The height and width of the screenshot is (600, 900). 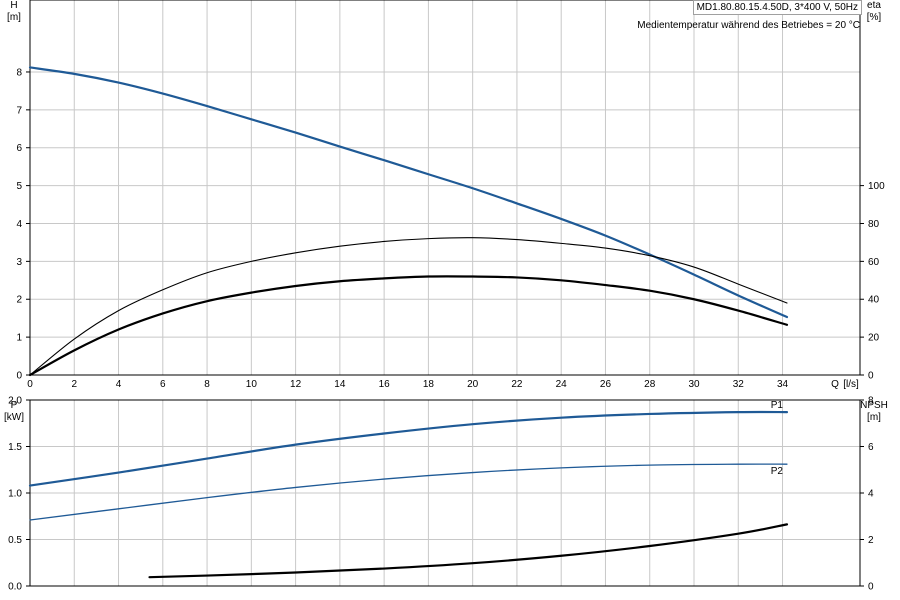 I want to click on right-axis-unit: [%], so click(x=874, y=17).